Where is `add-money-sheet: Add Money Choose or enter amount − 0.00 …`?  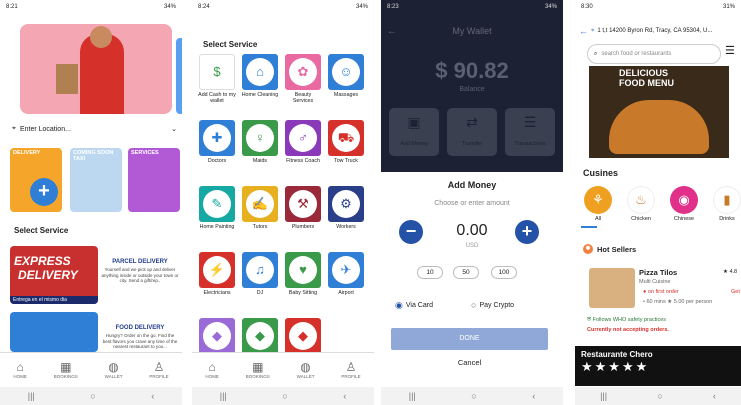 add-money-sheet: Add Money Choose or enter amount − 0.00 … is located at coordinates (472, 288).